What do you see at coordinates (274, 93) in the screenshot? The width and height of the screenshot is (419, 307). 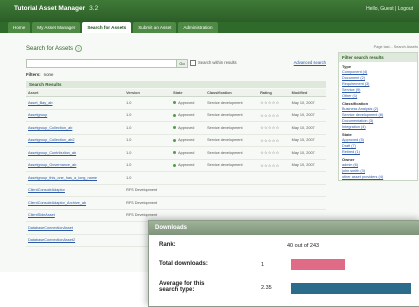 I see `column-header-rating: Rating` at bounding box center [274, 93].